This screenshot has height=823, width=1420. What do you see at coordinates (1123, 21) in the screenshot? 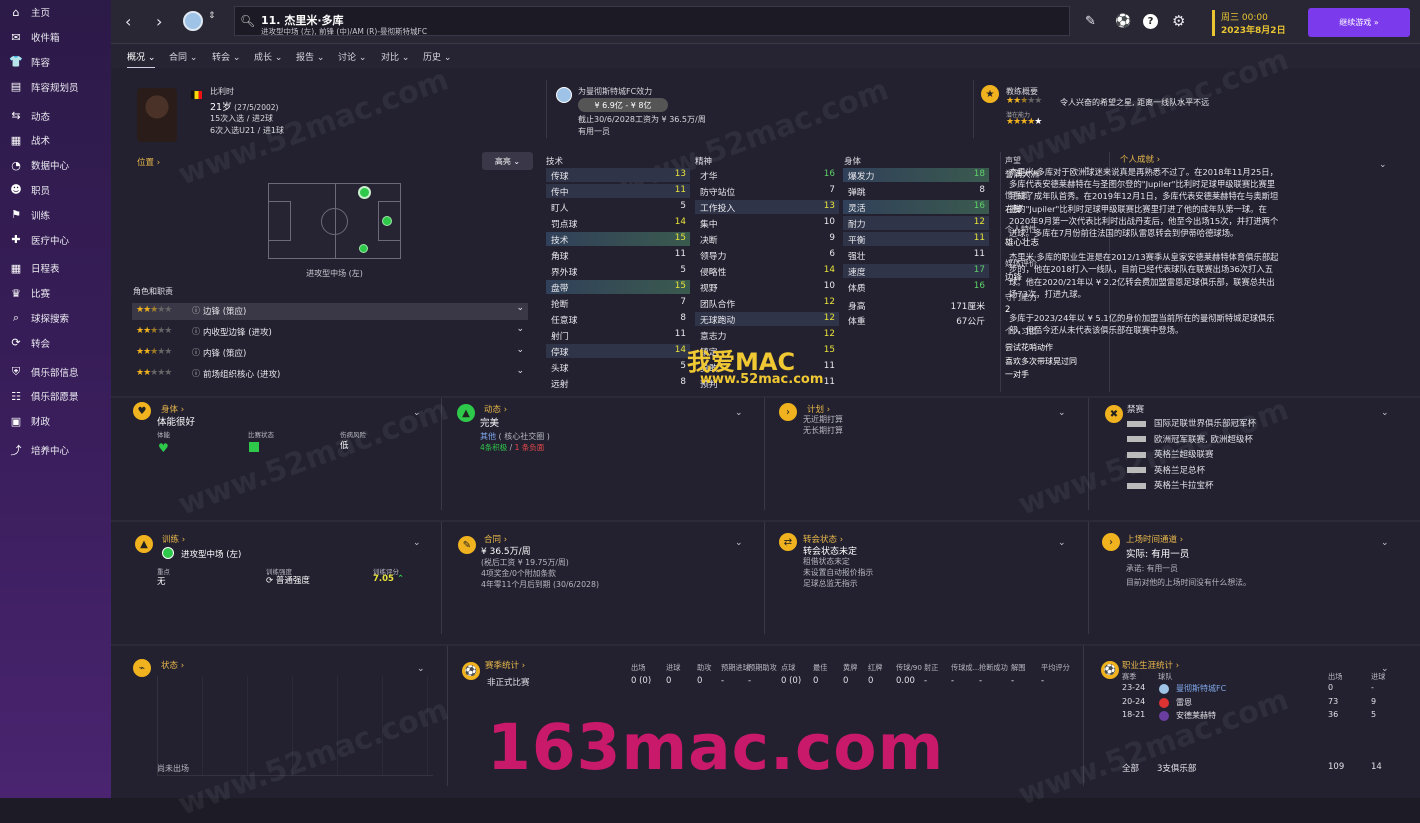
I see `ball-icon: ⚽` at bounding box center [1123, 21].